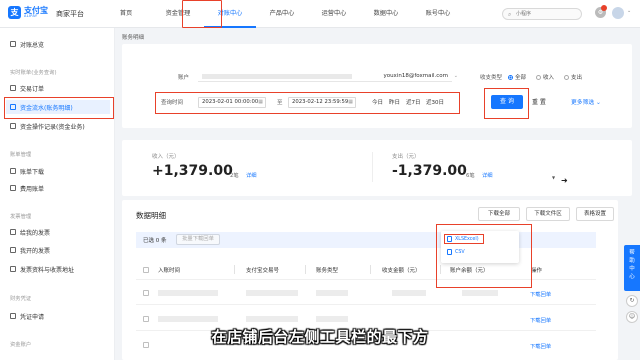  Describe the element at coordinates (13, 126) in the screenshot. I see `fund-ops-icon` at that location.